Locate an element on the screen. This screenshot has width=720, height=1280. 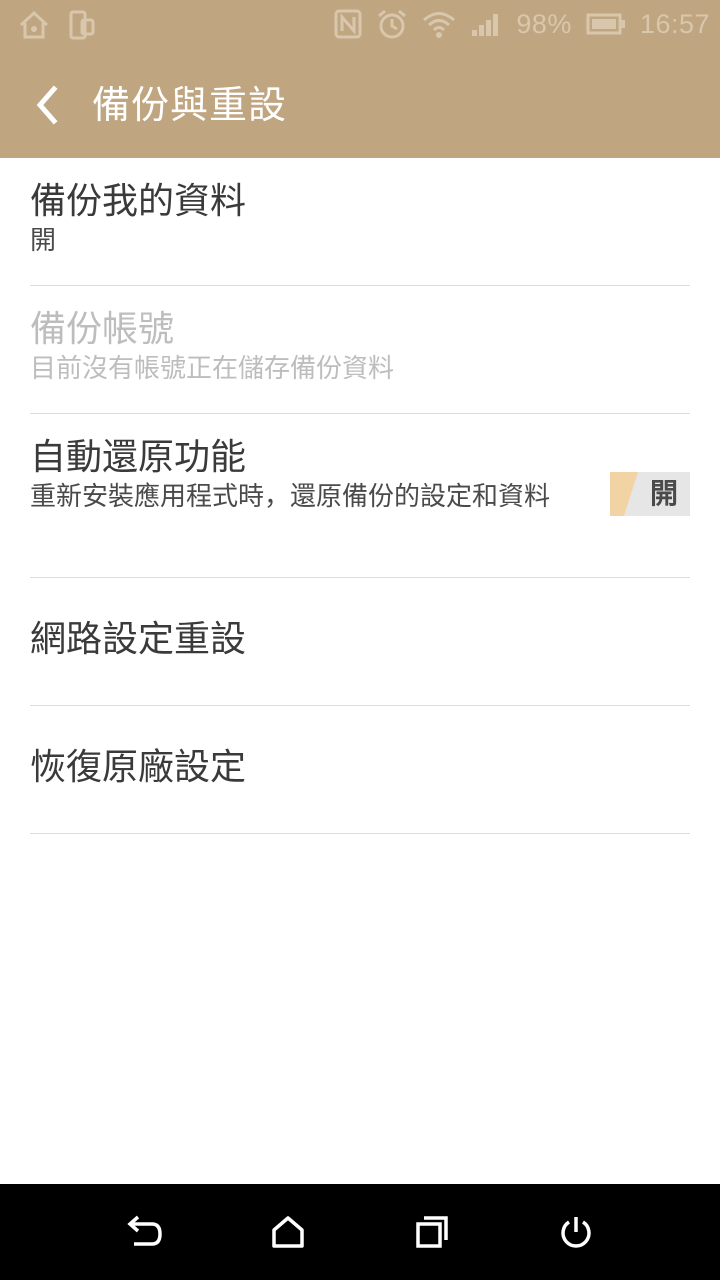
page-title: 備份與重設 is located at coordinates (190, 105).